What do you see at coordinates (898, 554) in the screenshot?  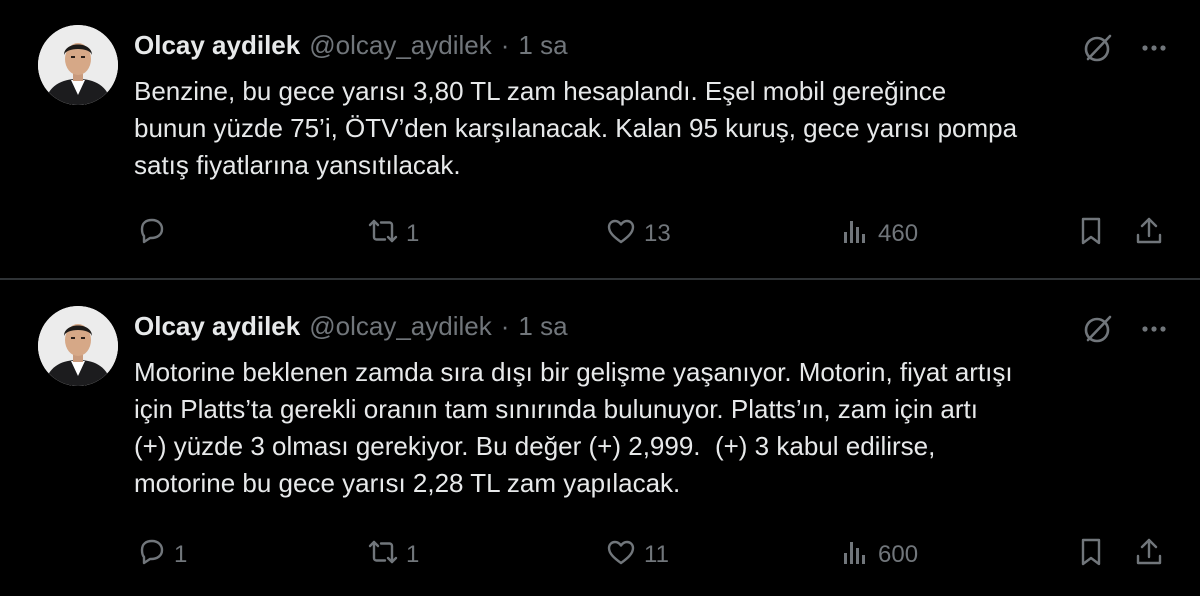 I see `view-count: 600` at bounding box center [898, 554].